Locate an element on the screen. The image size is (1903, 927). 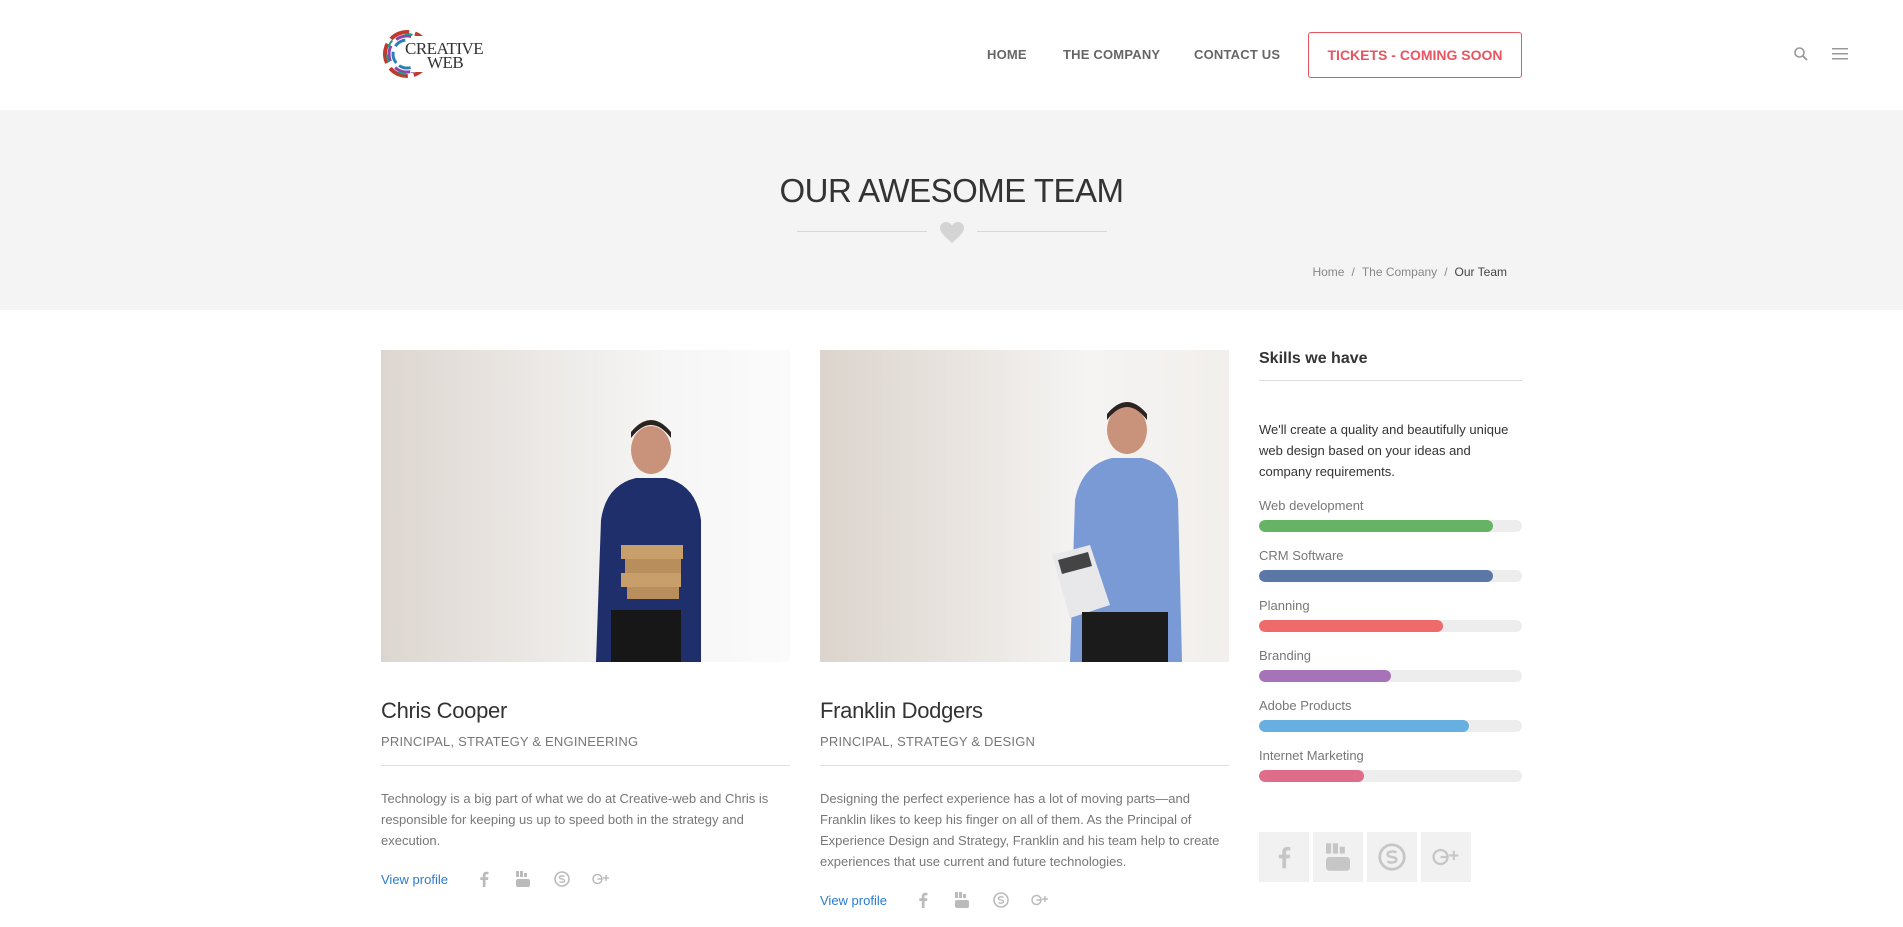
skill-item: CRM Software is located at coordinates (1390, 565).